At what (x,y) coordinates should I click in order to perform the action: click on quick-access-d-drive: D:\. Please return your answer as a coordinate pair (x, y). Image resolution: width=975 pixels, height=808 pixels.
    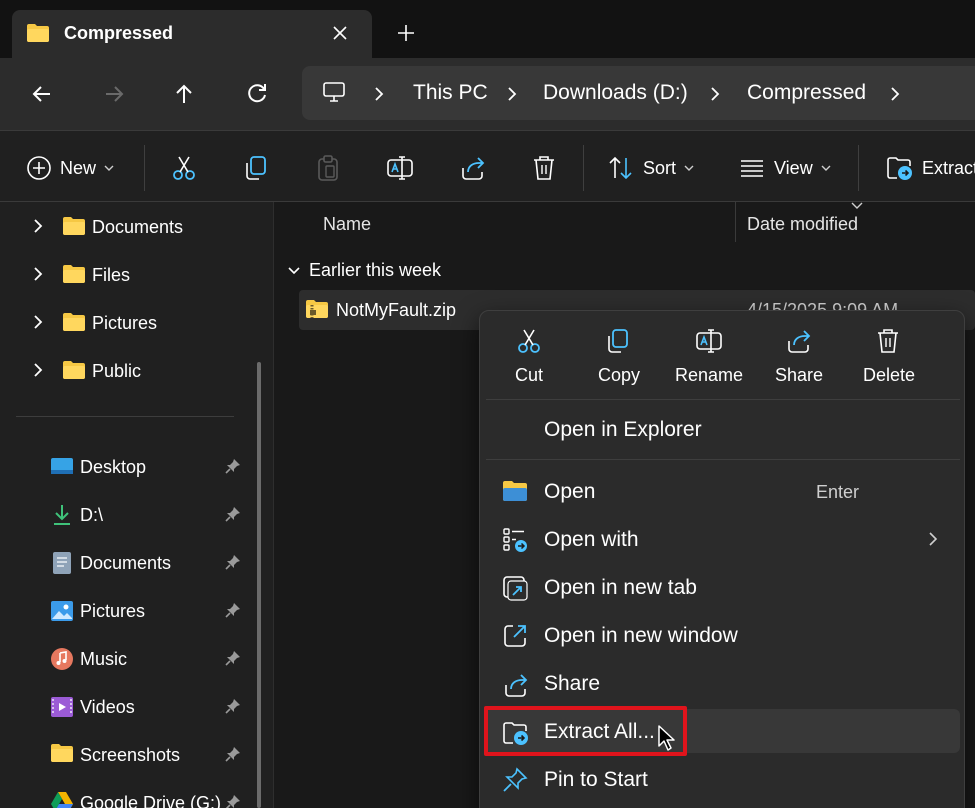
    Looking at the image, I should click on (128, 514).